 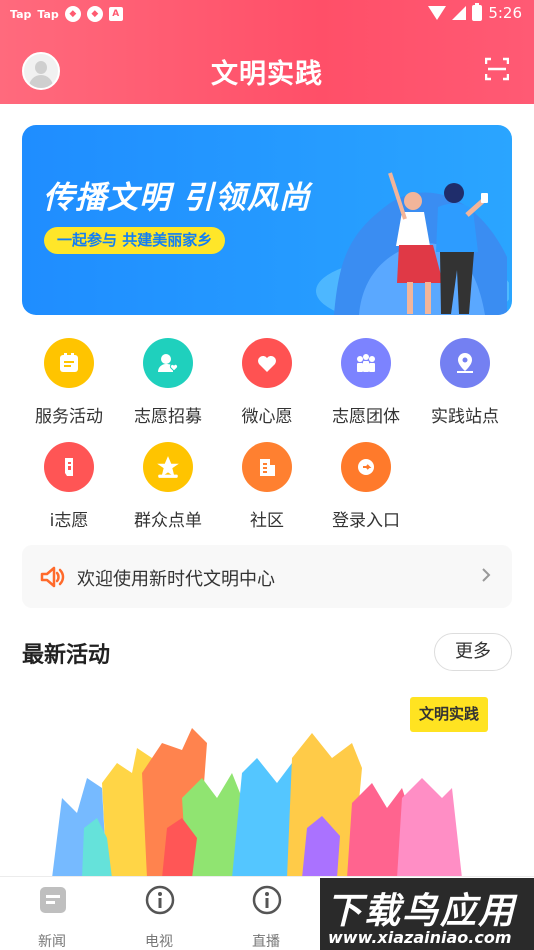 I want to click on watermark: 下载鸟应用 www.xiazainiao.com, so click(x=427, y=914).